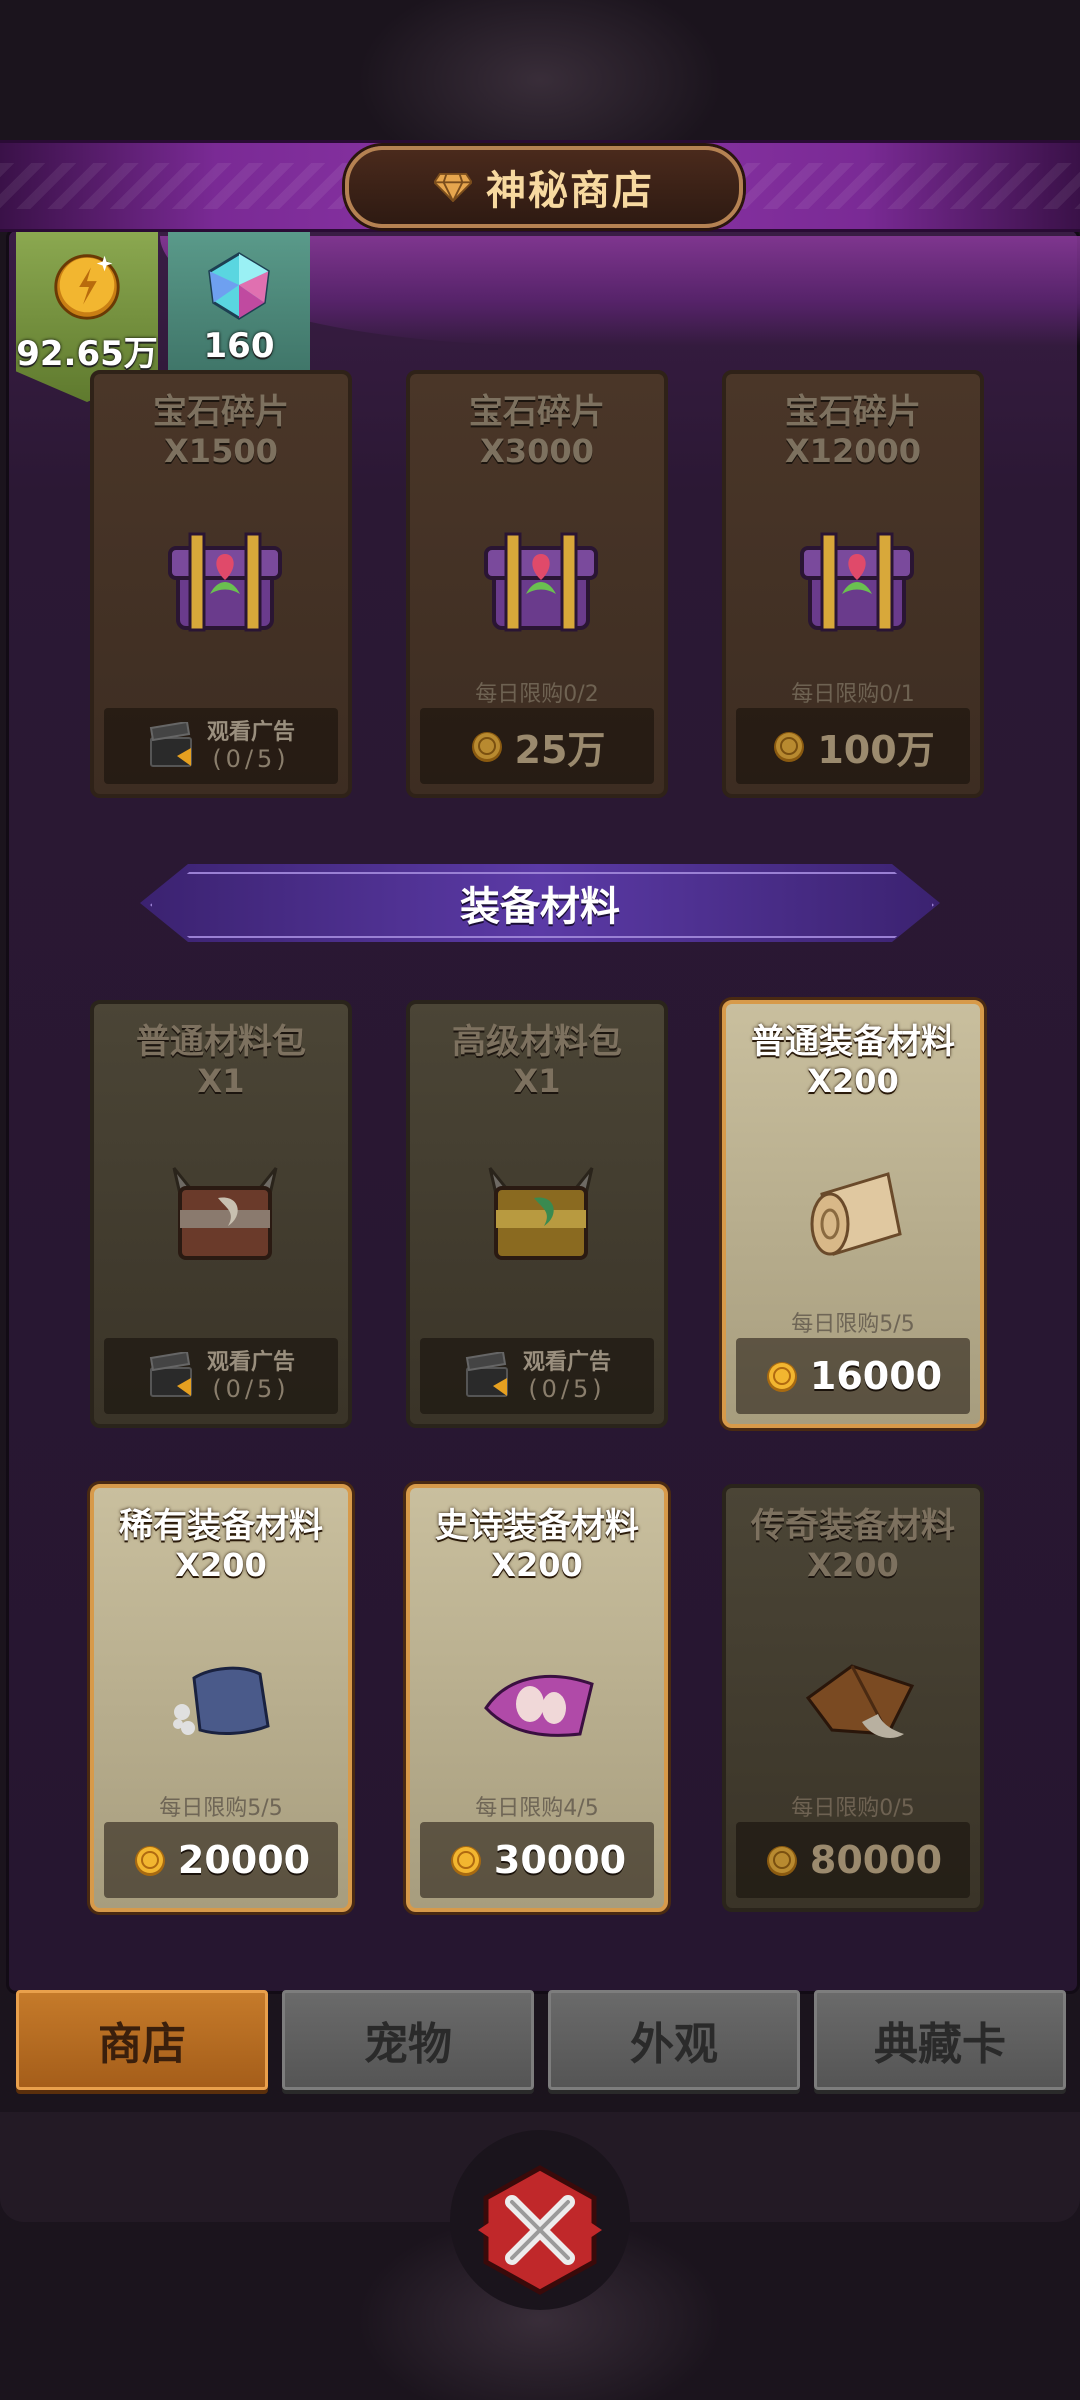 The height and width of the screenshot is (2400, 1080). What do you see at coordinates (853, 1526) in the screenshot?
I see `item-name: 传奇装备材料` at bounding box center [853, 1526].